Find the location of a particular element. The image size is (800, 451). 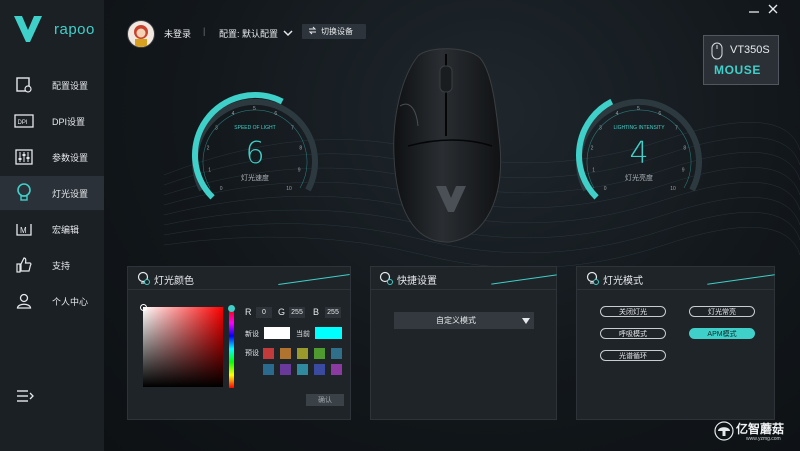

logo-text: rapoo is located at coordinates (74, 29).